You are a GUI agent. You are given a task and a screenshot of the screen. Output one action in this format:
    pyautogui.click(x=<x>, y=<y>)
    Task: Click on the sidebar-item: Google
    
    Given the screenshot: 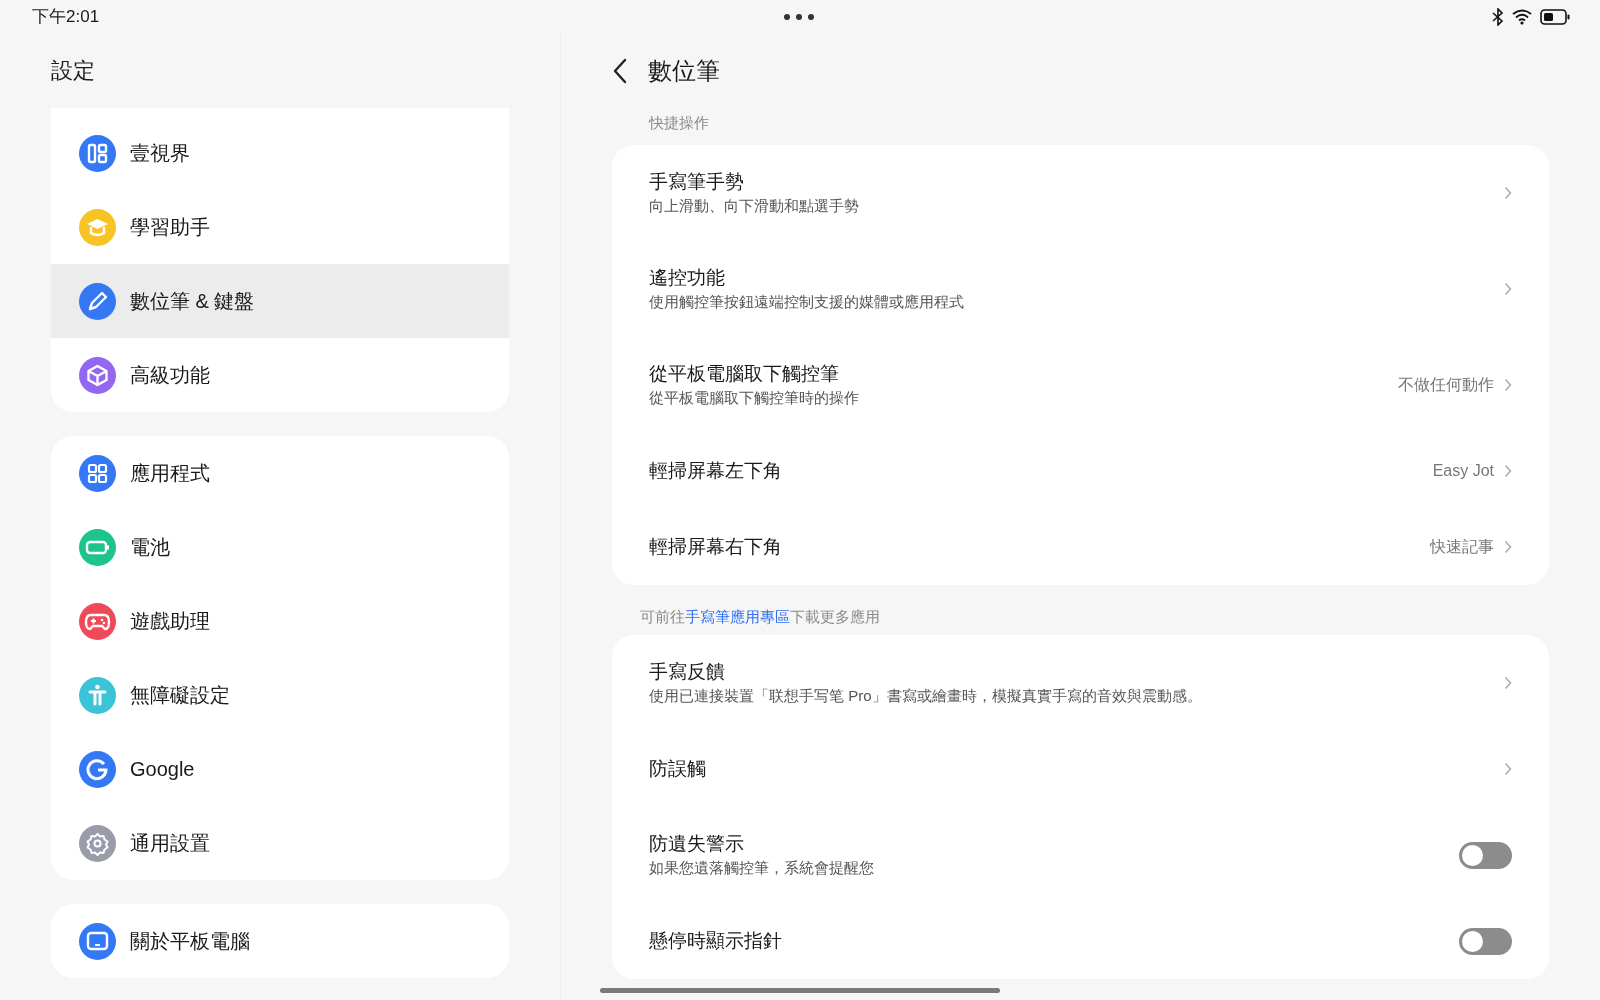 What is the action you would take?
    pyautogui.click(x=280, y=769)
    